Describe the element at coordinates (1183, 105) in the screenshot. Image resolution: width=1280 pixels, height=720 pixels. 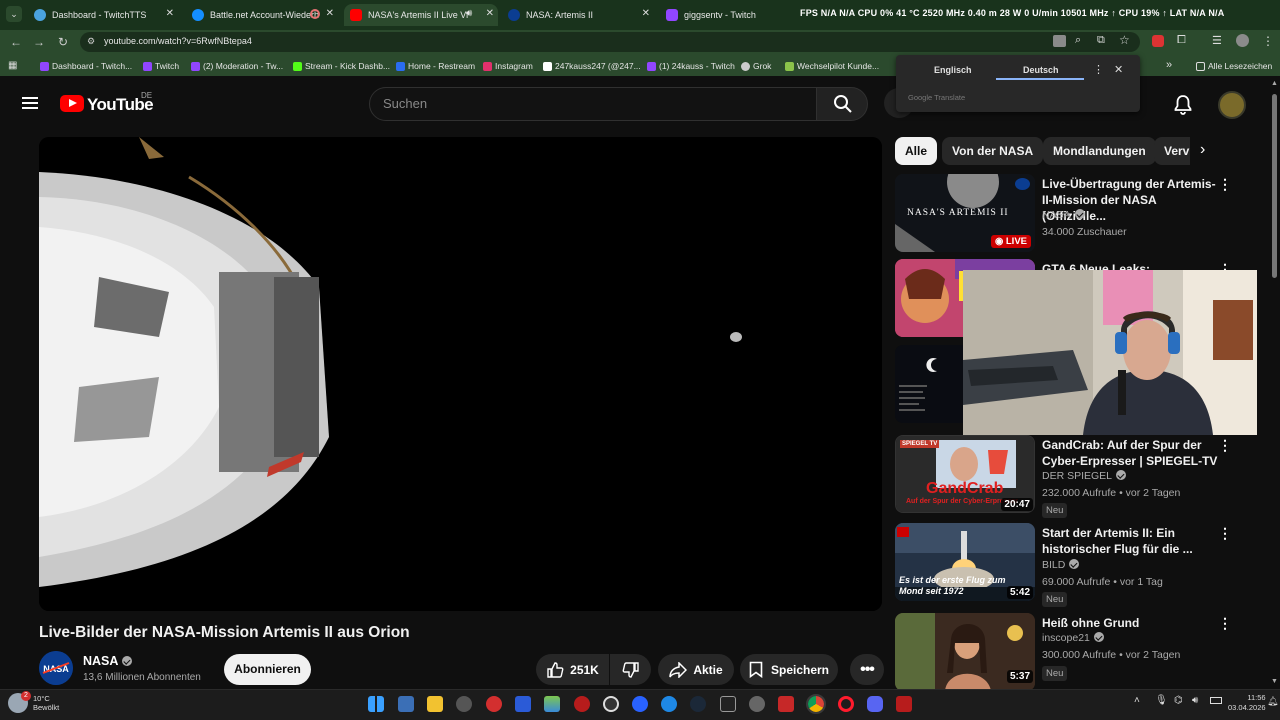
I see `bell-icon` at that location.